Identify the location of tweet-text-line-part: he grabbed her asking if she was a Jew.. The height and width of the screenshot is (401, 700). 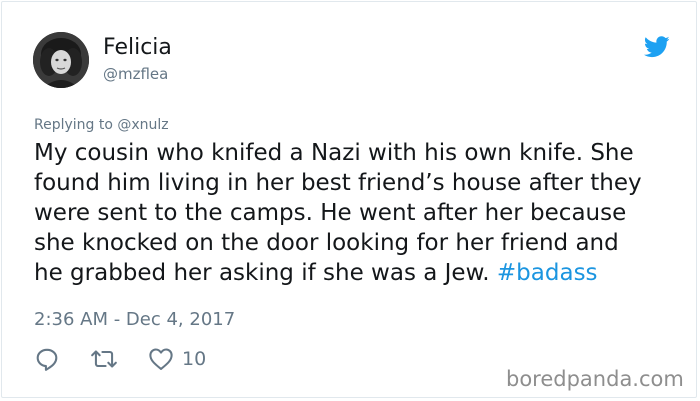
(265, 273).